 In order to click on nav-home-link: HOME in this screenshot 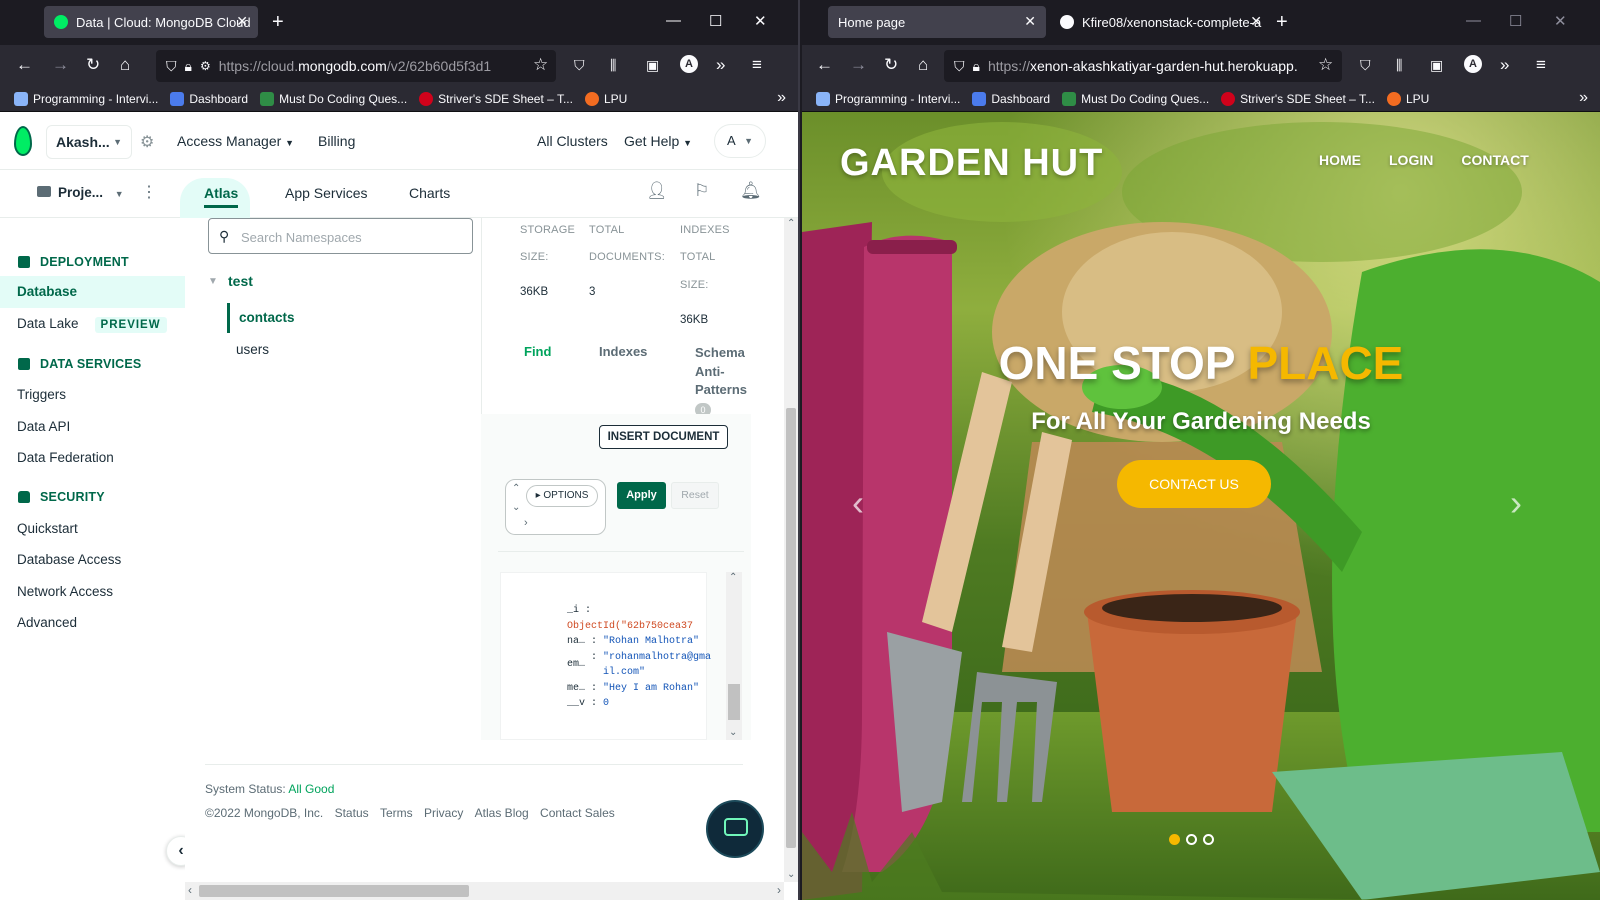, I will do `click(1340, 160)`.